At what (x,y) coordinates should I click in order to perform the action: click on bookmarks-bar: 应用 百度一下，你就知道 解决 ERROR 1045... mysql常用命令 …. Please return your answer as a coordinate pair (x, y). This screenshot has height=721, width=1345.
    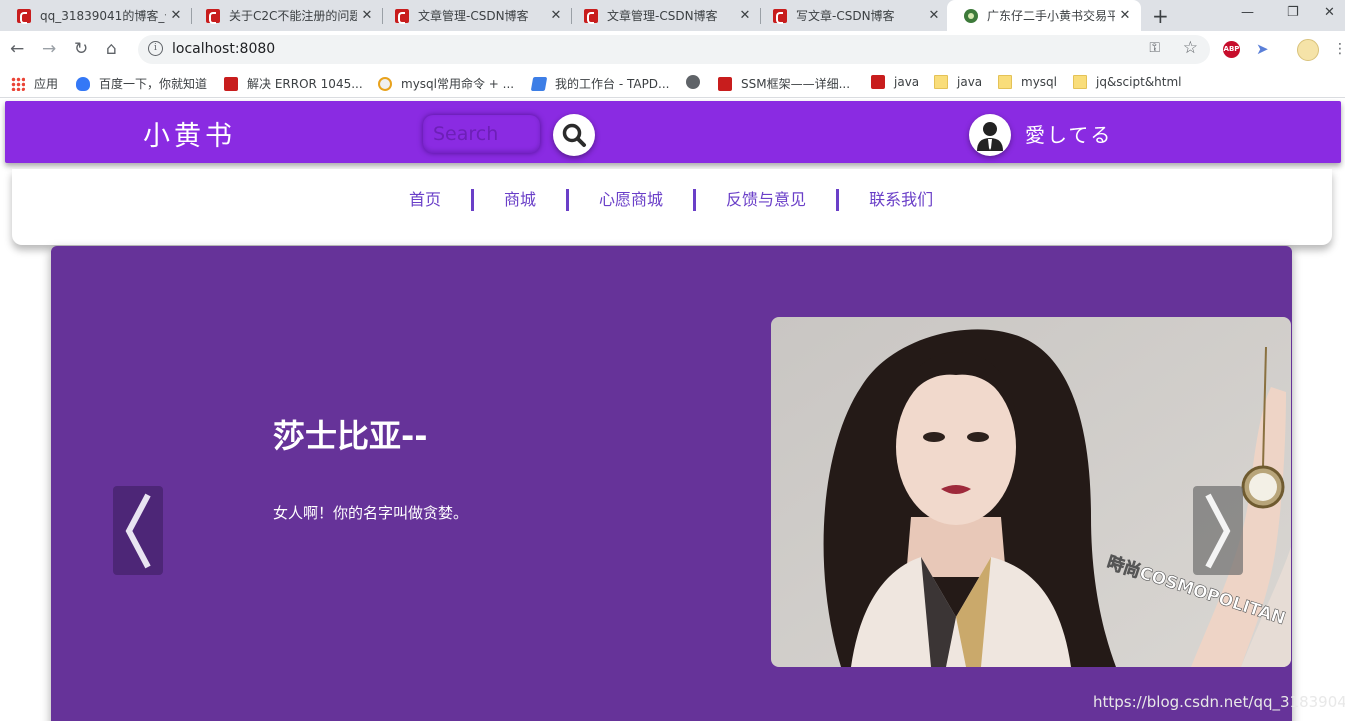
    Looking at the image, I should click on (672, 83).